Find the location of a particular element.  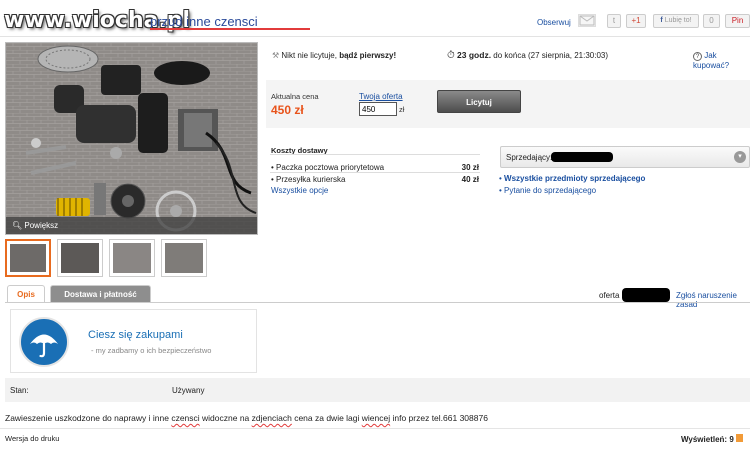

tab-divider is located at coordinates (377, 302).